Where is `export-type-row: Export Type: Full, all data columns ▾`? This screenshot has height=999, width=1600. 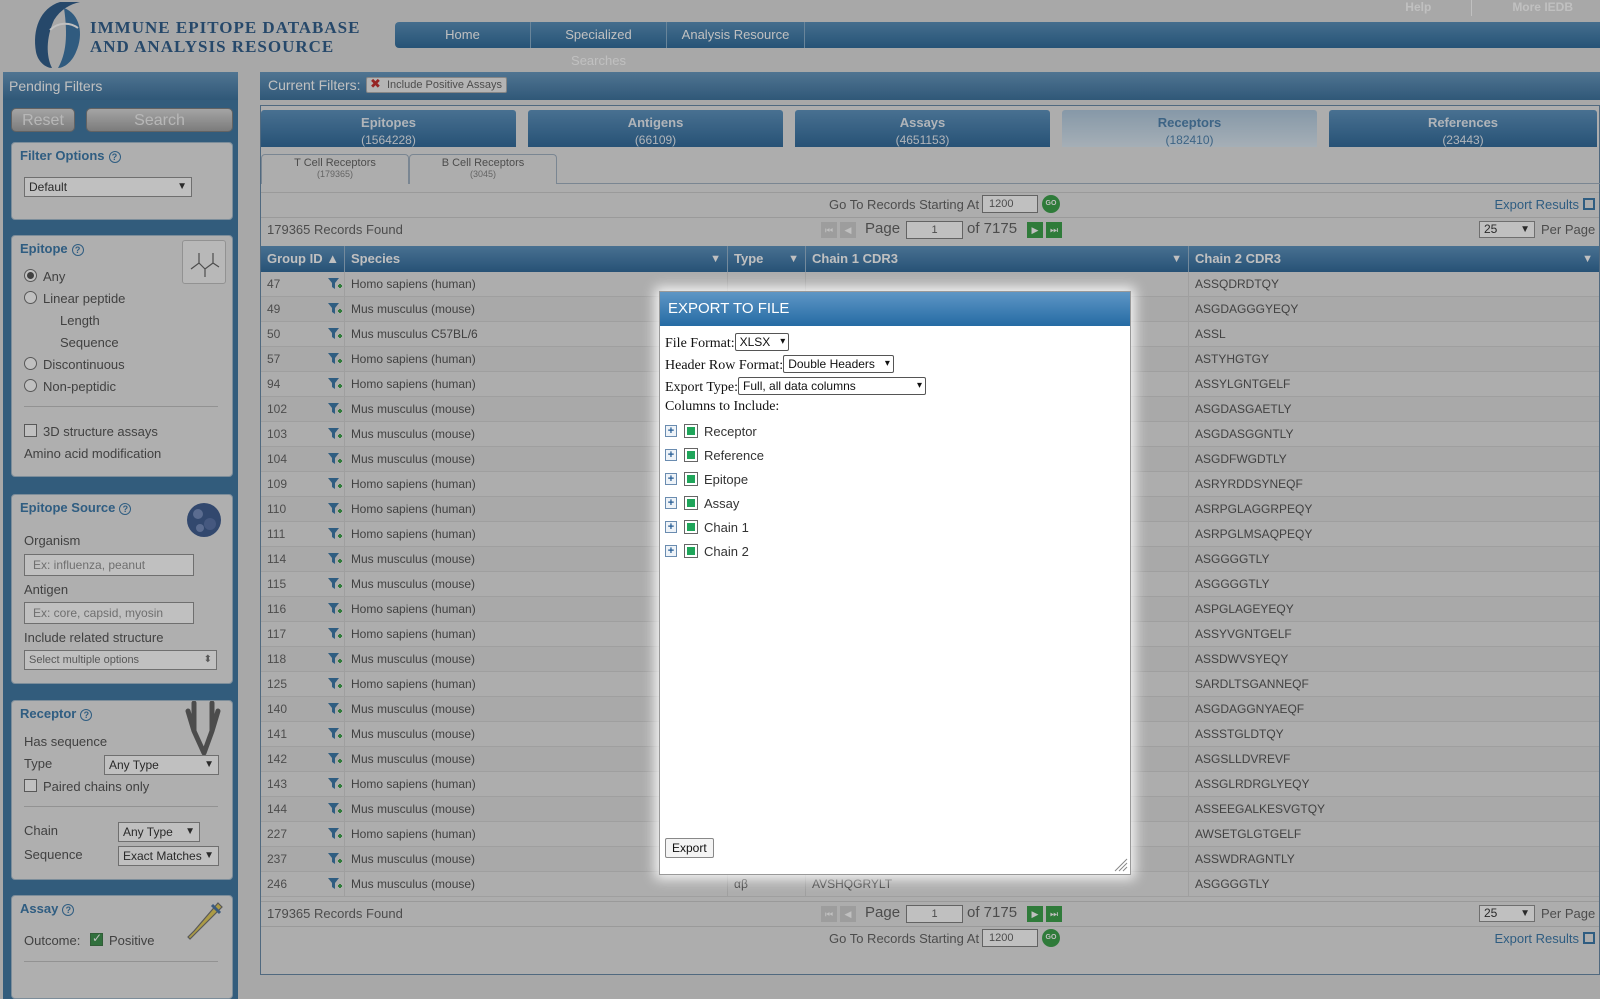 export-type-row: Export Type: Full, all data columns ▾ is located at coordinates (796, 386).